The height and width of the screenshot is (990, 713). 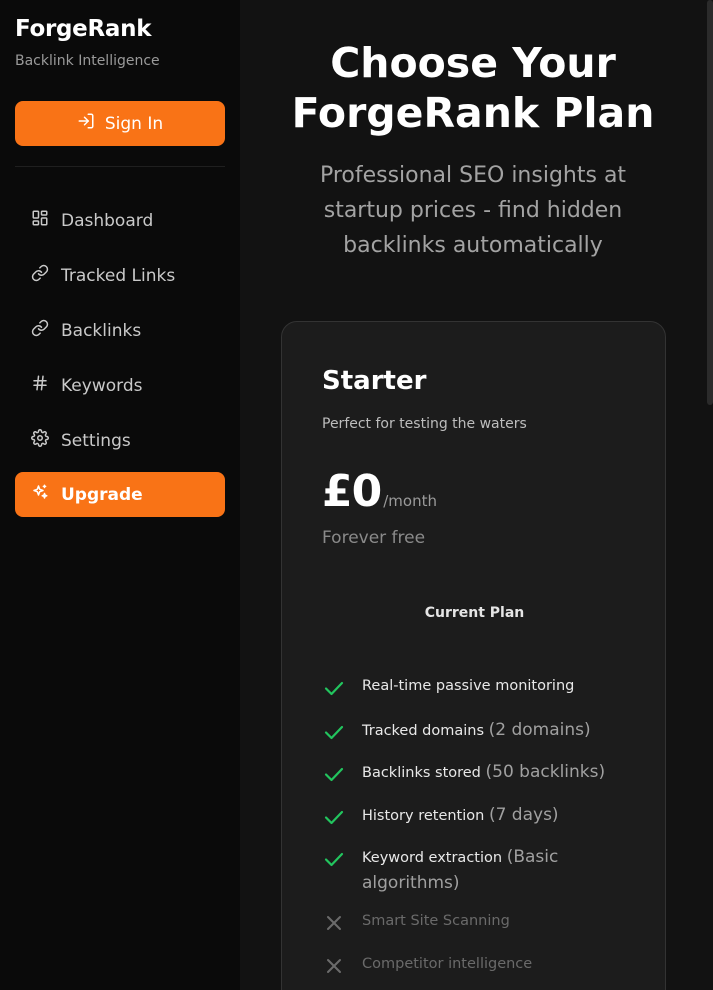 What do you see at coordinates (40, 494) in the screenshot?
I see `sparkles-icon` at bounding box center [40, 494].